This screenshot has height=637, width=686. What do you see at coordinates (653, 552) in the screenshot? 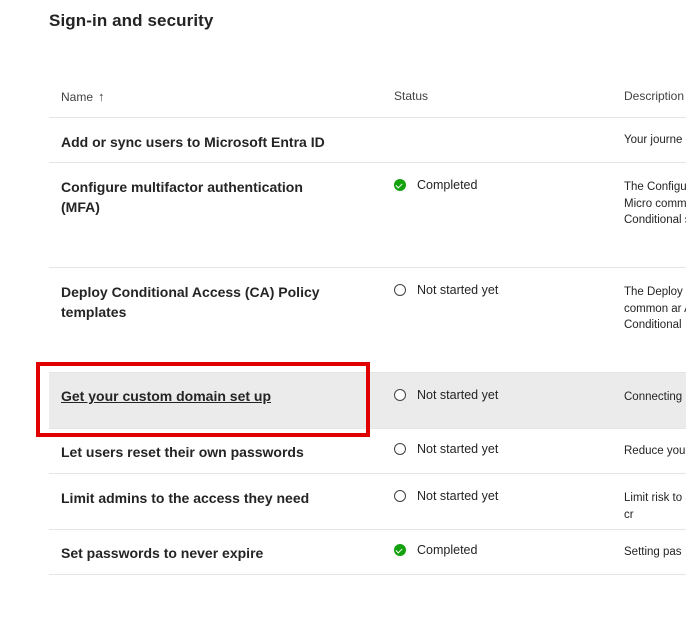
I see `task-description: Setting pas` at bounding box center [653, 552].